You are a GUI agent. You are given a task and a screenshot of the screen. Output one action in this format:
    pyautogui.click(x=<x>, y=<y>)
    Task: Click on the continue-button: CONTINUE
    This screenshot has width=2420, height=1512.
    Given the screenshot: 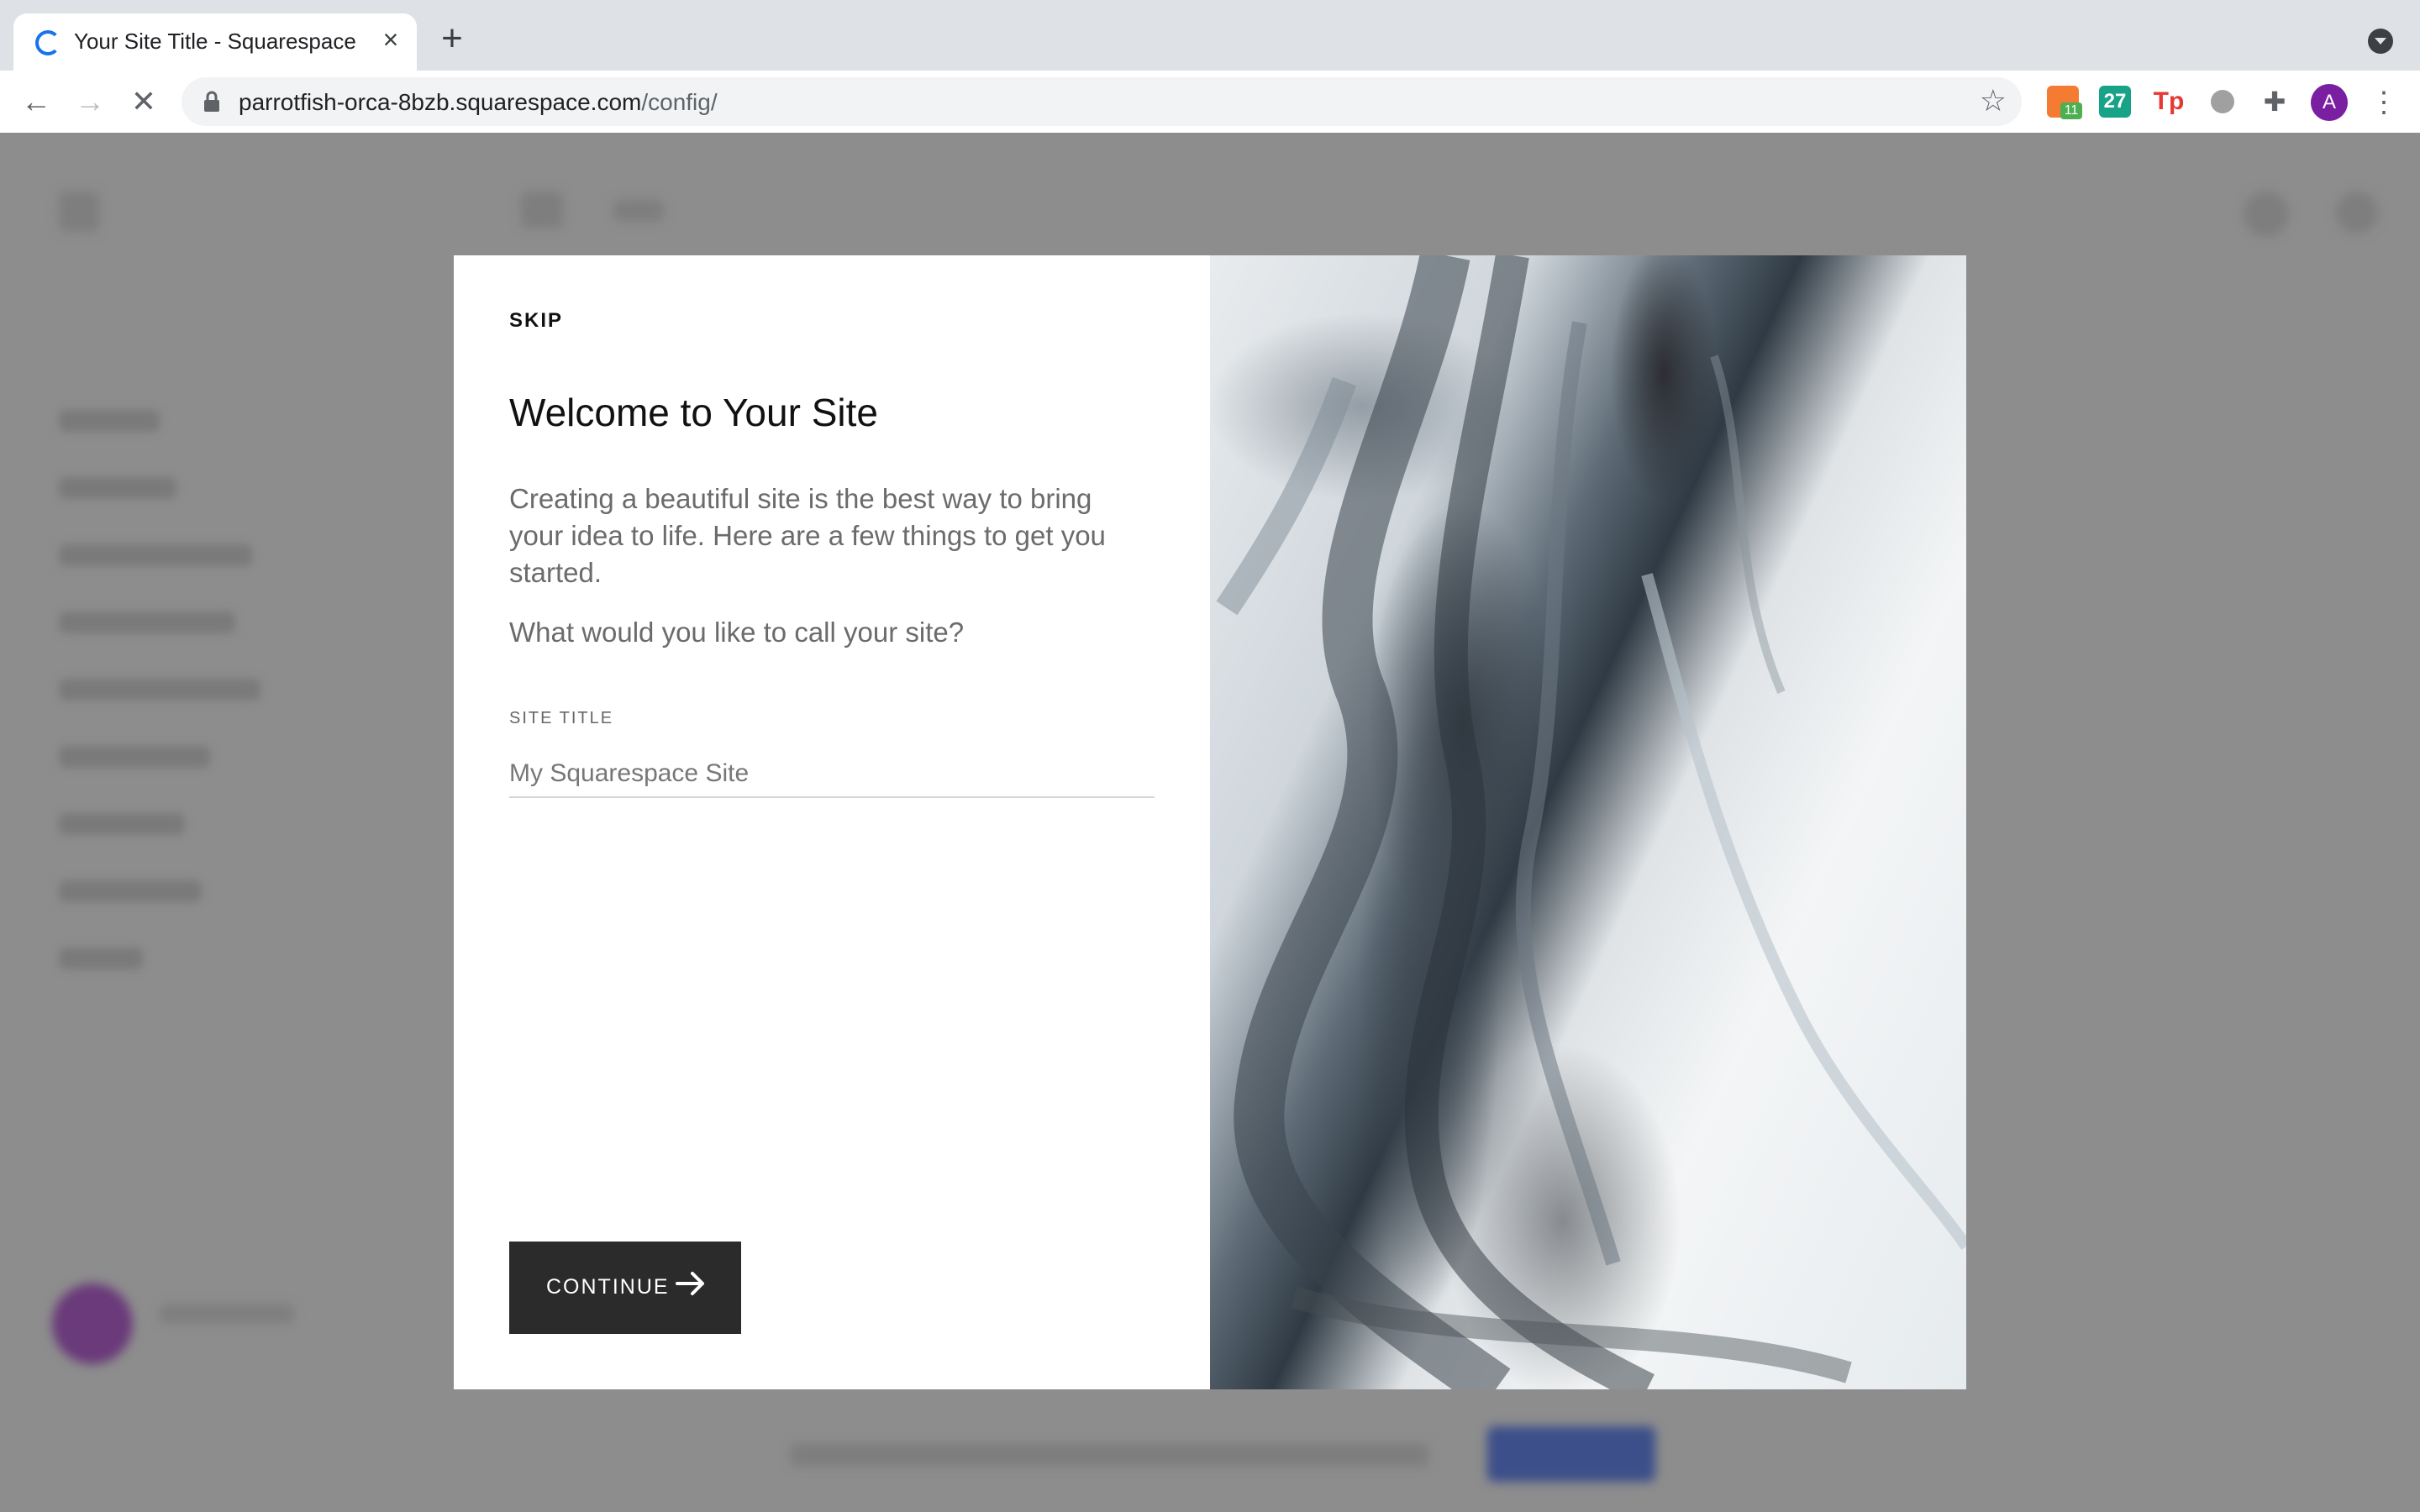 What is the action you would take?
    pyautogui.click(x=625, y=1288)
    